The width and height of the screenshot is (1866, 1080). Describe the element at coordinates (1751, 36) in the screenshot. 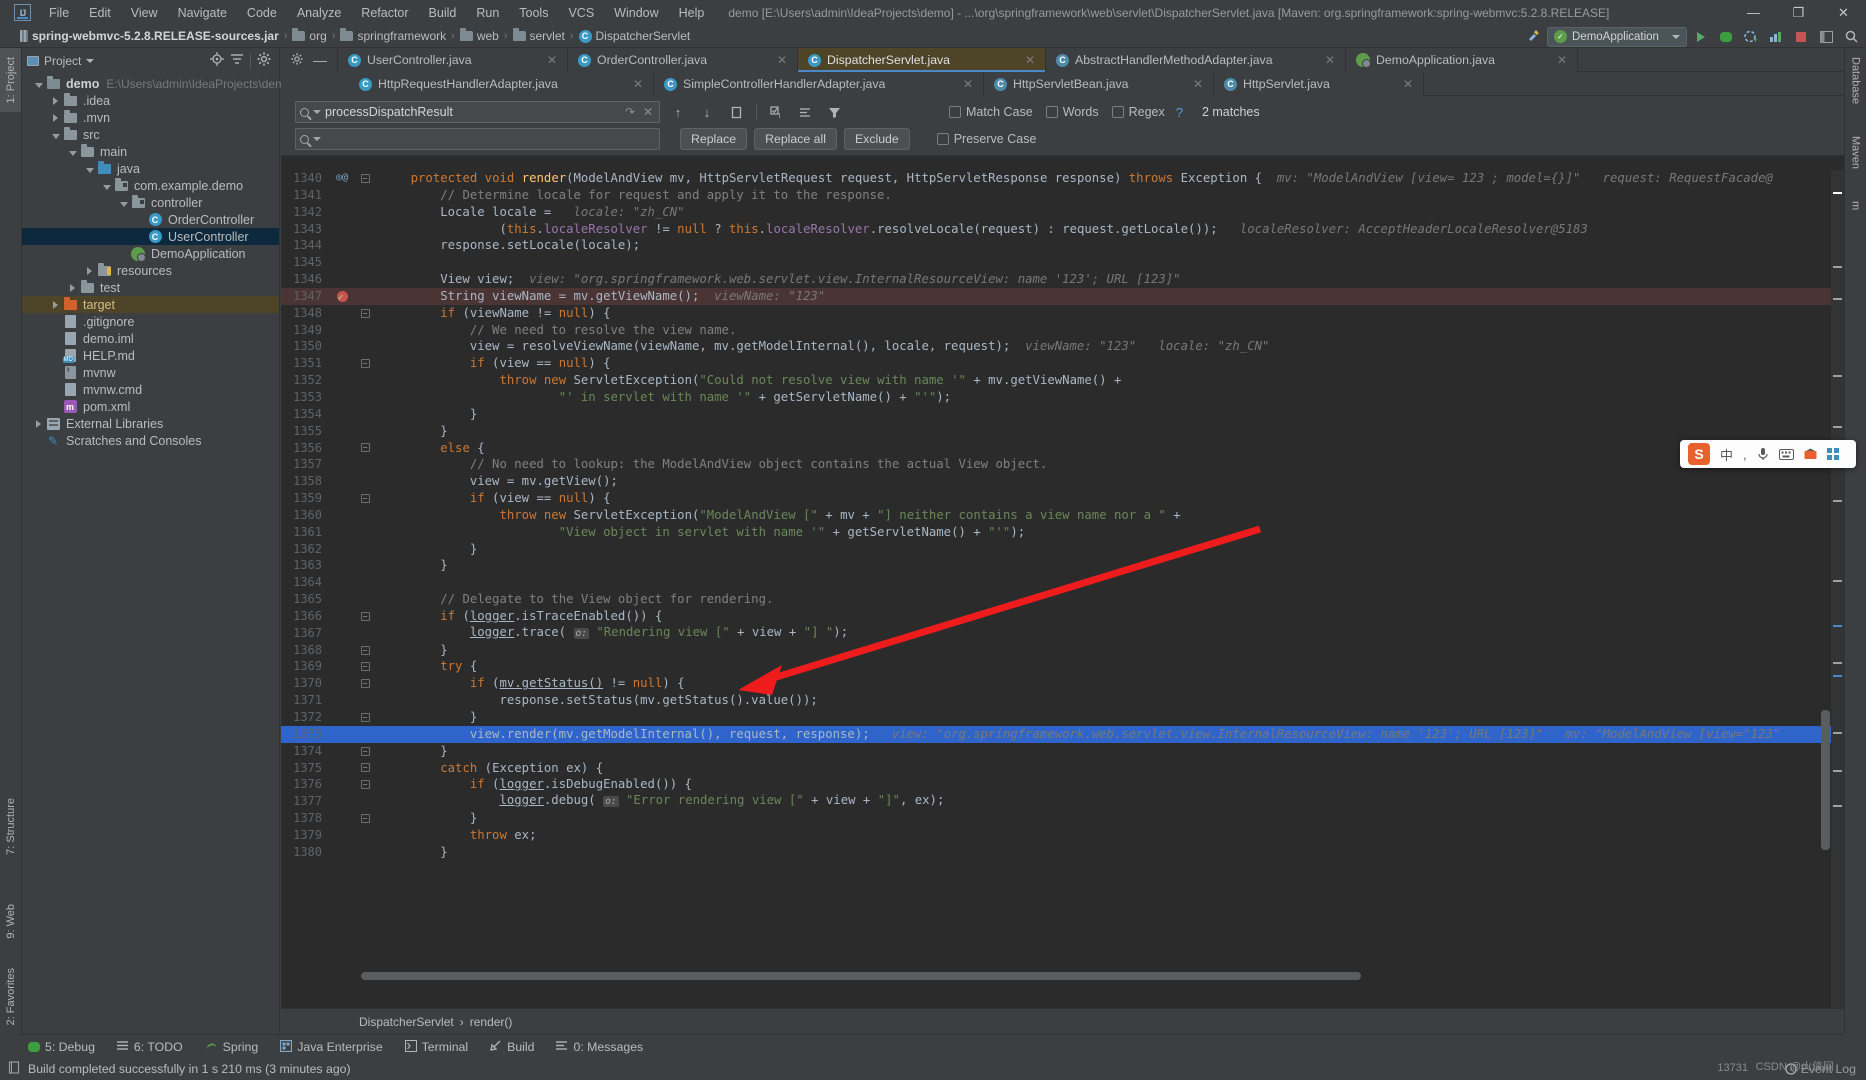

I see `run-coverage-icon` at that location.